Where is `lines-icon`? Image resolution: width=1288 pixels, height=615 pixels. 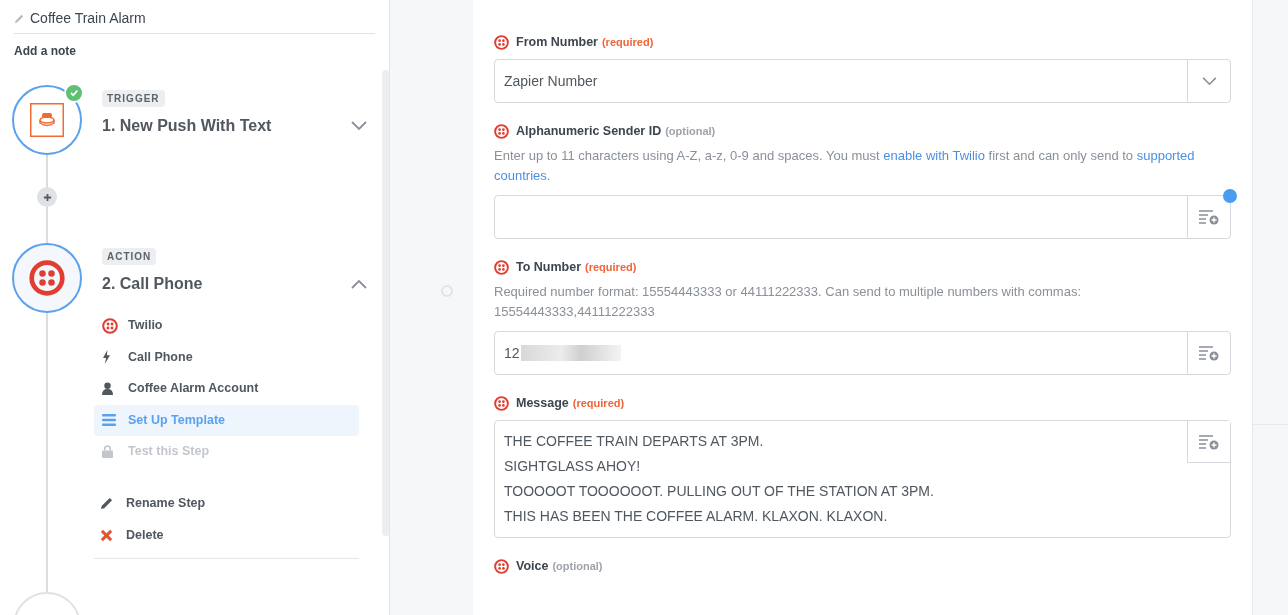 lines-icon is located at coordinates (109, 420).